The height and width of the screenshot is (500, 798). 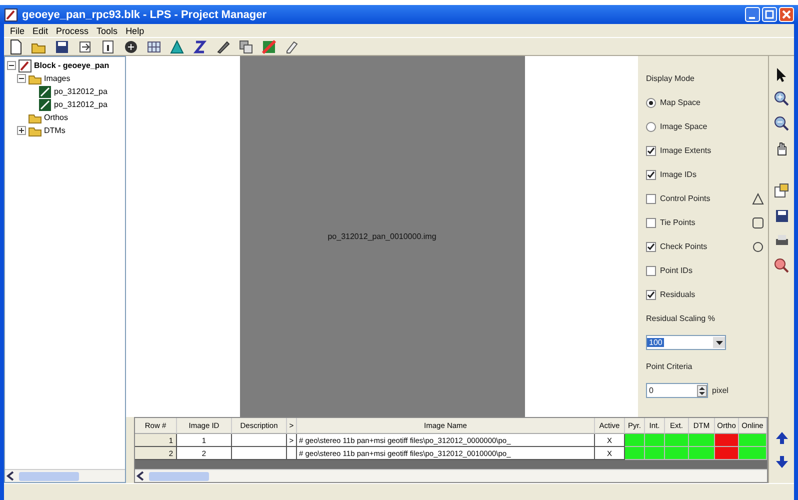 I want to click on checkbox-label: Image Extents, so click(x=686, y=150).